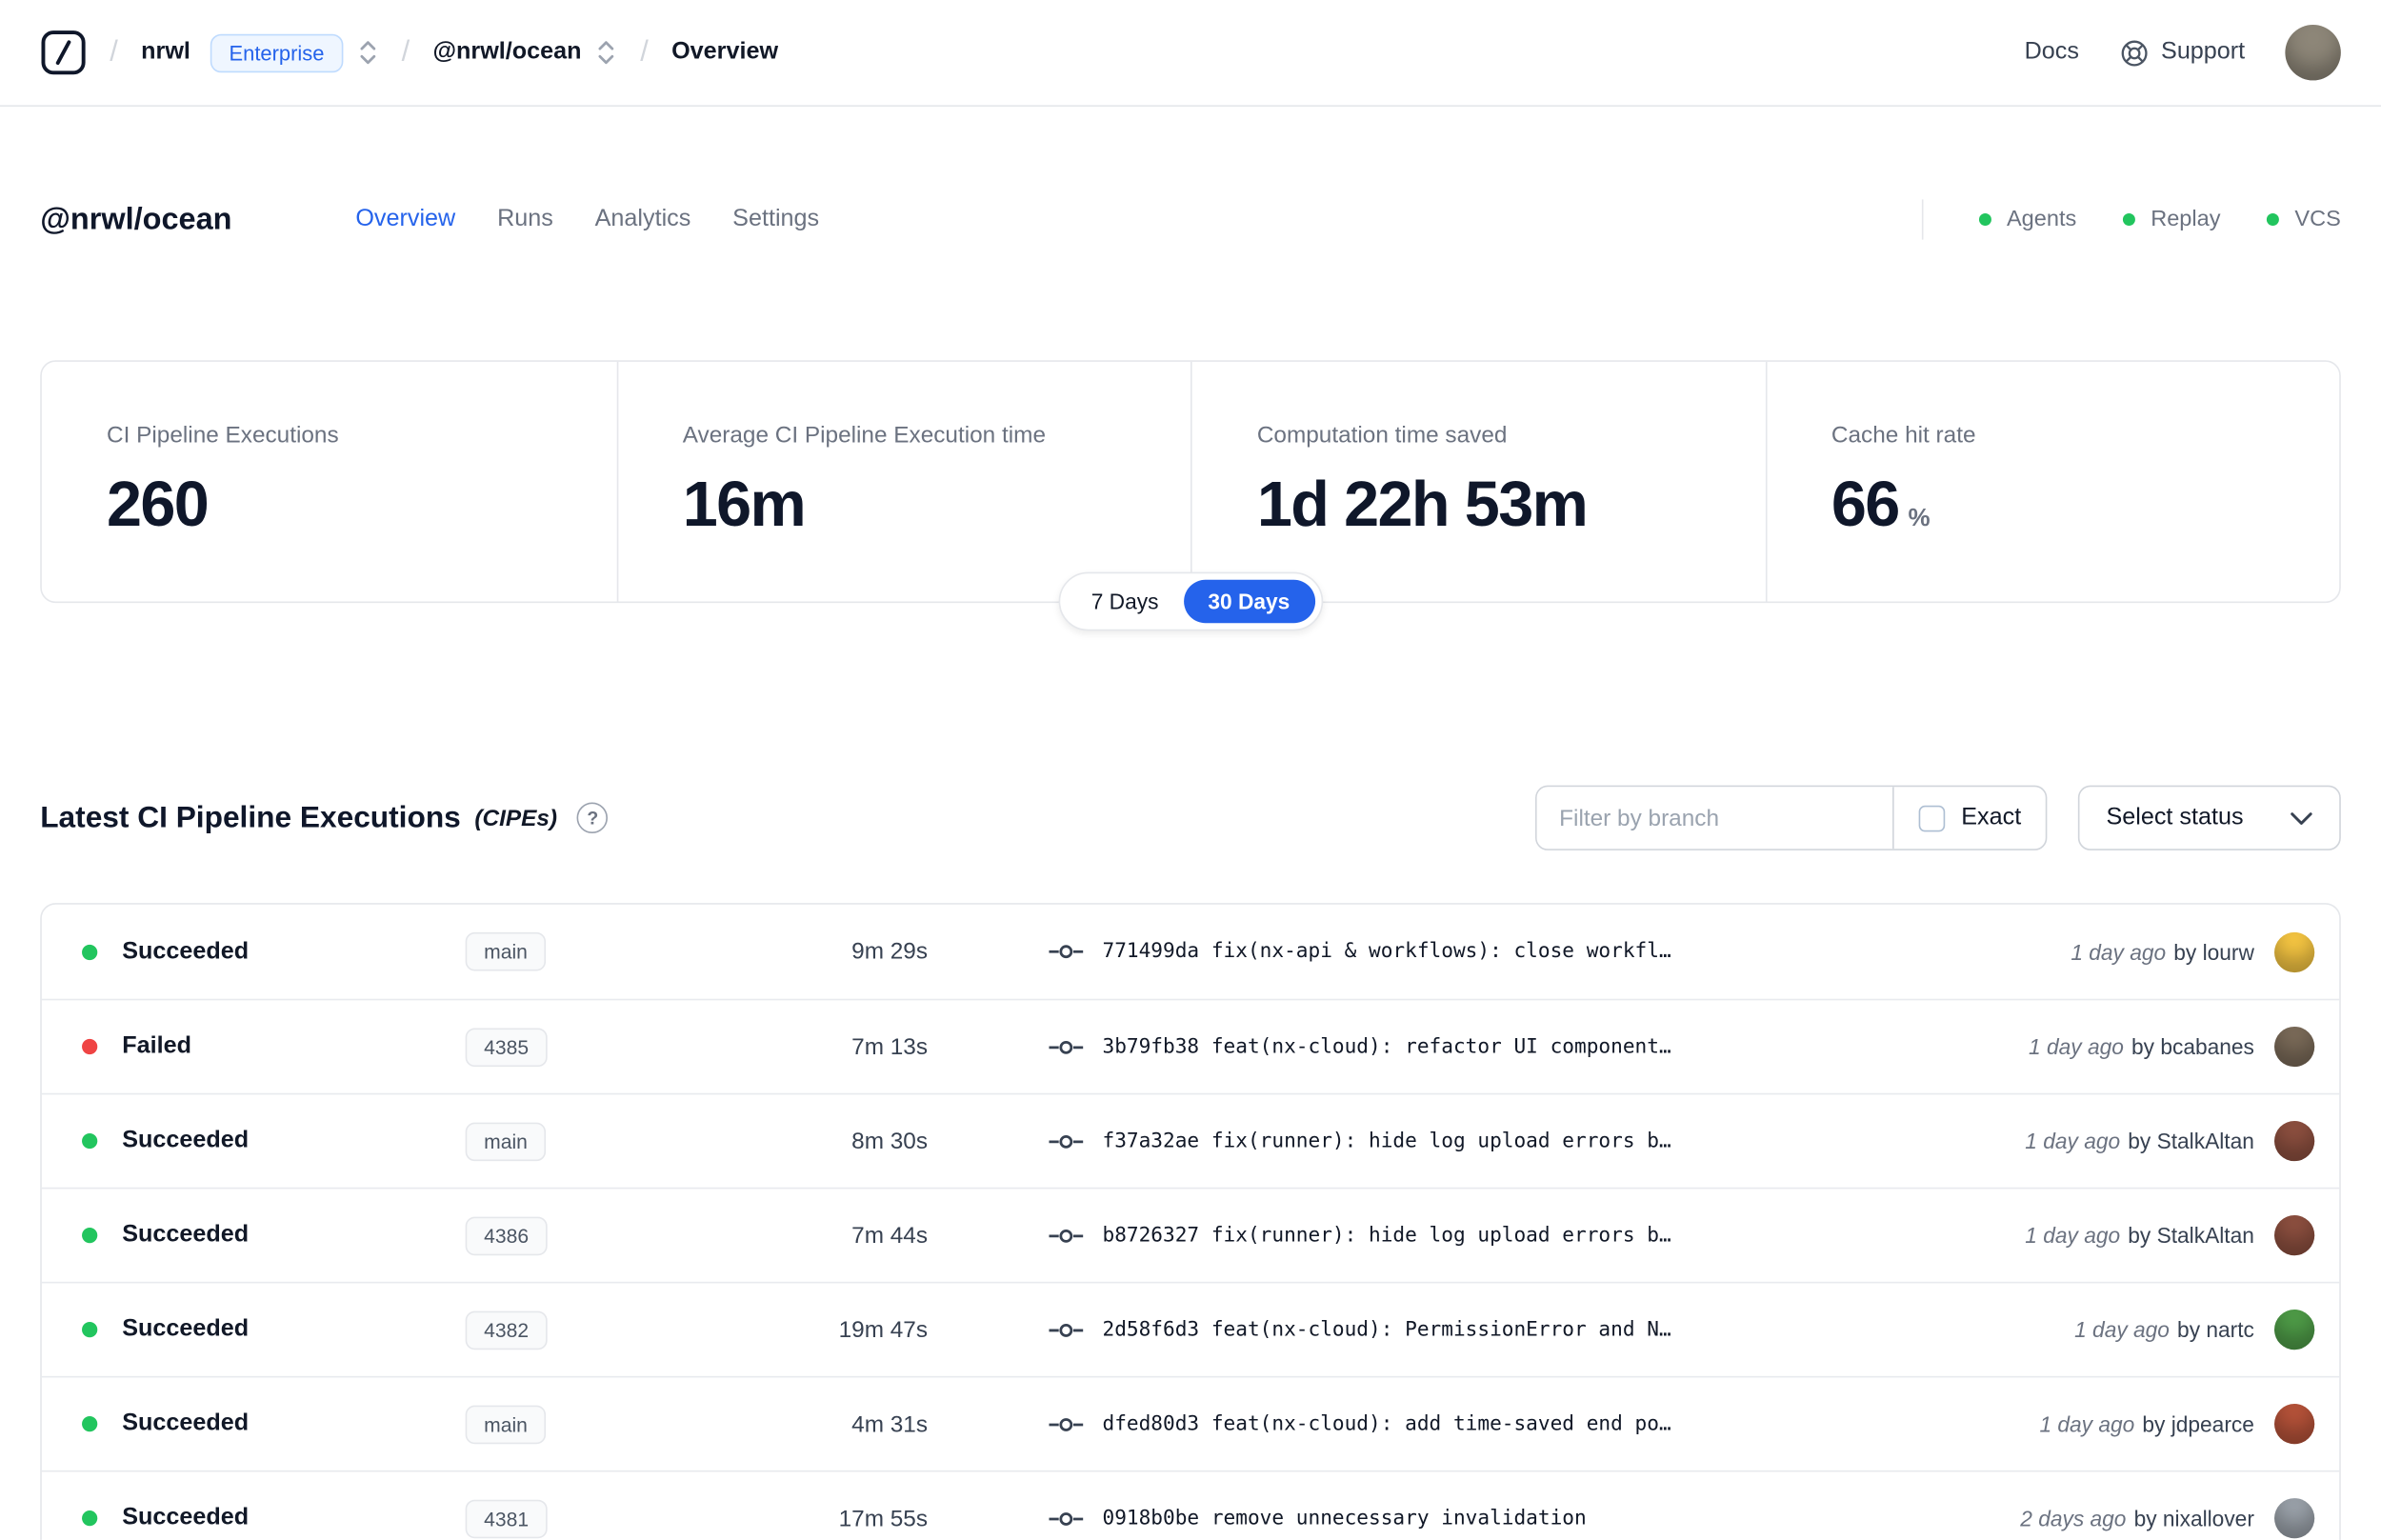  Describe the element at coordinates (593, 818) in the screenshot. I see `help-icon: ?` at that location.